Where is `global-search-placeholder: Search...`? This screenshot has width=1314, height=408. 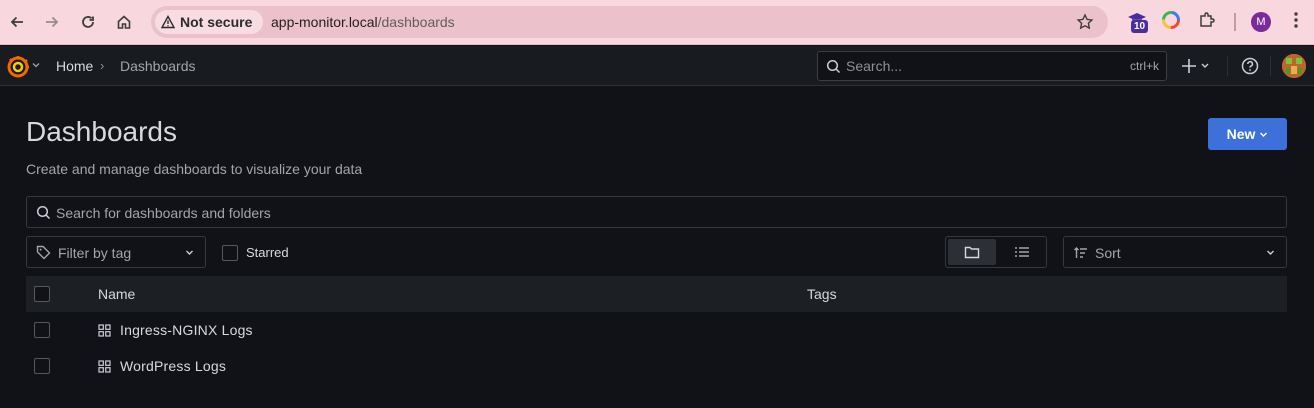
global-search-placeholder: Search... is located at coordinates (874, 66).